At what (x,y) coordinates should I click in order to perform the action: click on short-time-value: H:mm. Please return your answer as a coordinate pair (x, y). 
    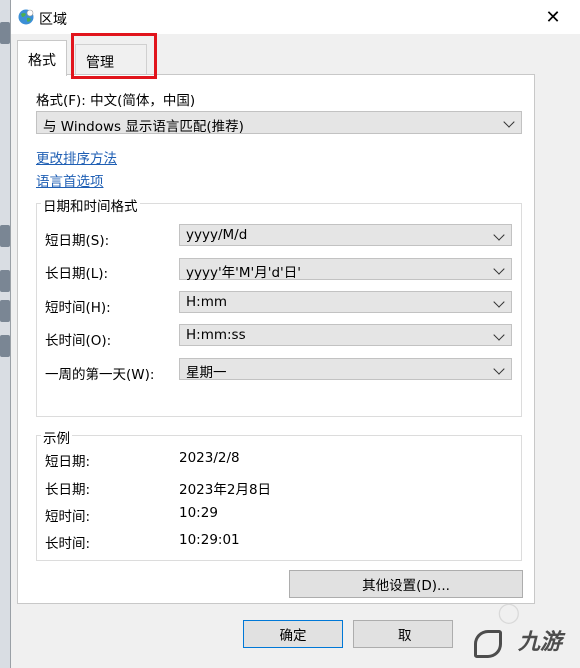
    Looking at the image, I should click on (207, 302).